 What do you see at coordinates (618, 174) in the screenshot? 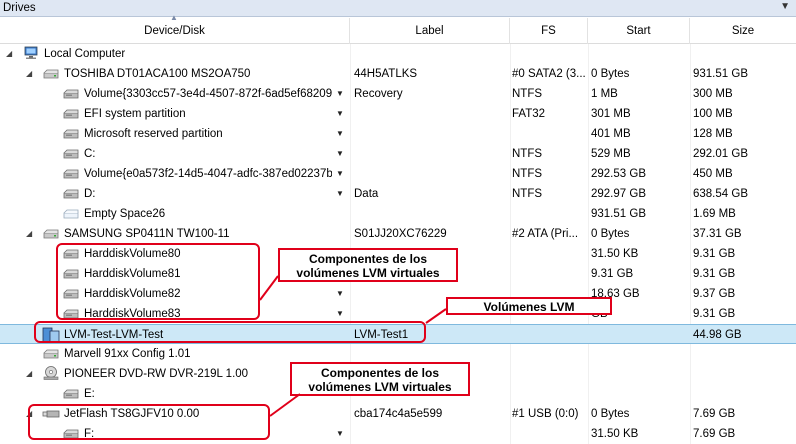
I see `device-start: 292.53 GB` at bounding box center [618, 174].